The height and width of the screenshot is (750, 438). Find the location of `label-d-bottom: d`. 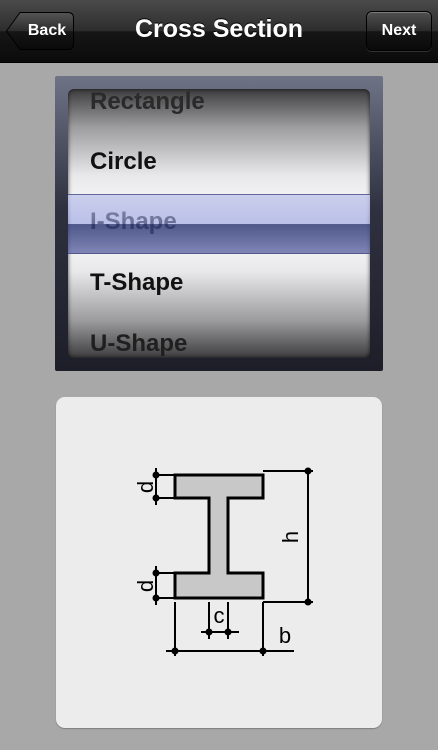

label-d-bottom: d is located at coordinates (145, 586).